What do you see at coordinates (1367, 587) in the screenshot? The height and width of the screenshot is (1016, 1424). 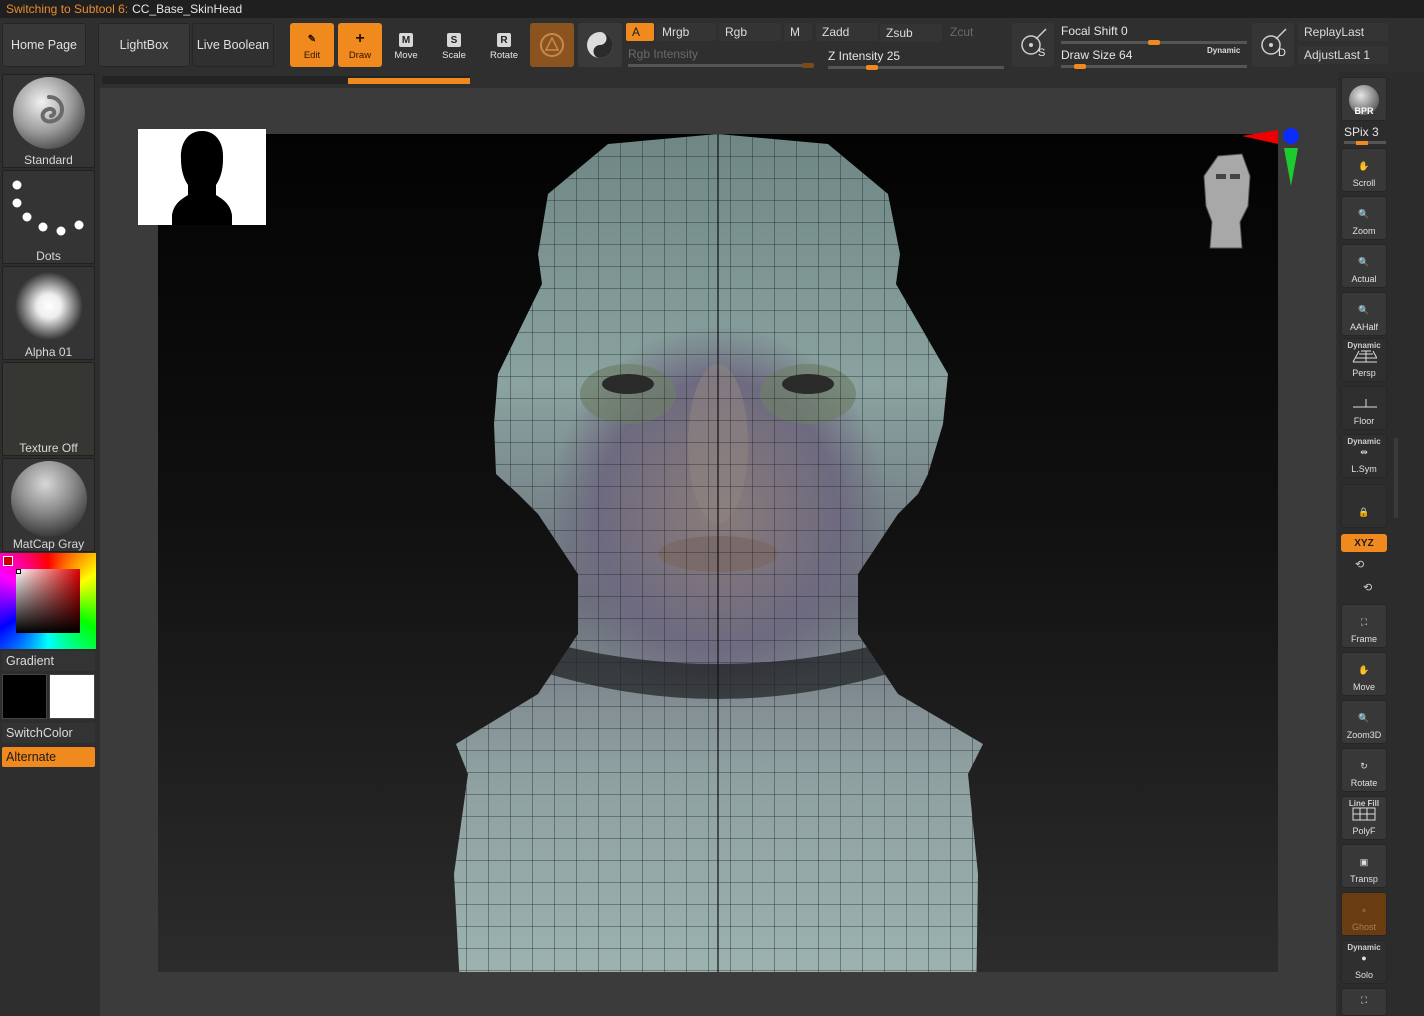 I see `z-rotate-icon: ⟲` at bounding box center [1367, 587].